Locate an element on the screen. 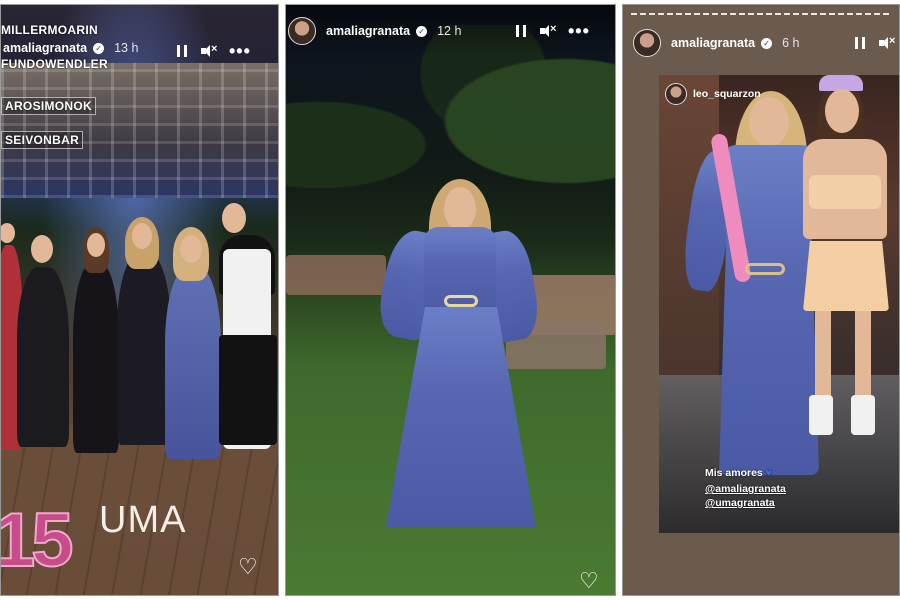 The image size is (900, 600). lounge-area is located at coordinates (336, 275).